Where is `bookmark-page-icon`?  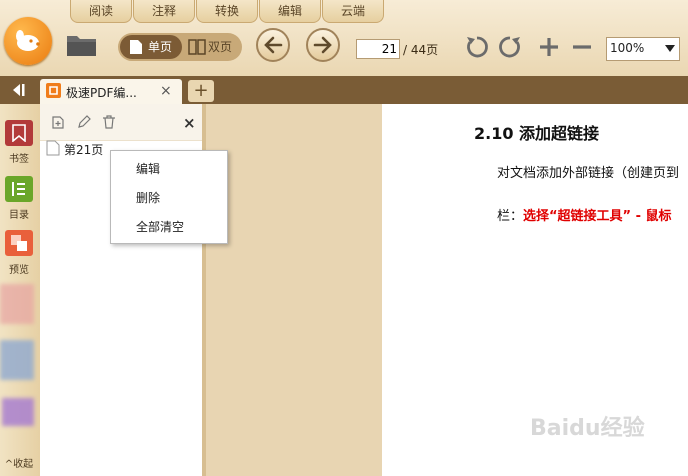
bookmark-page-icon is located at coordinates (53, 149).